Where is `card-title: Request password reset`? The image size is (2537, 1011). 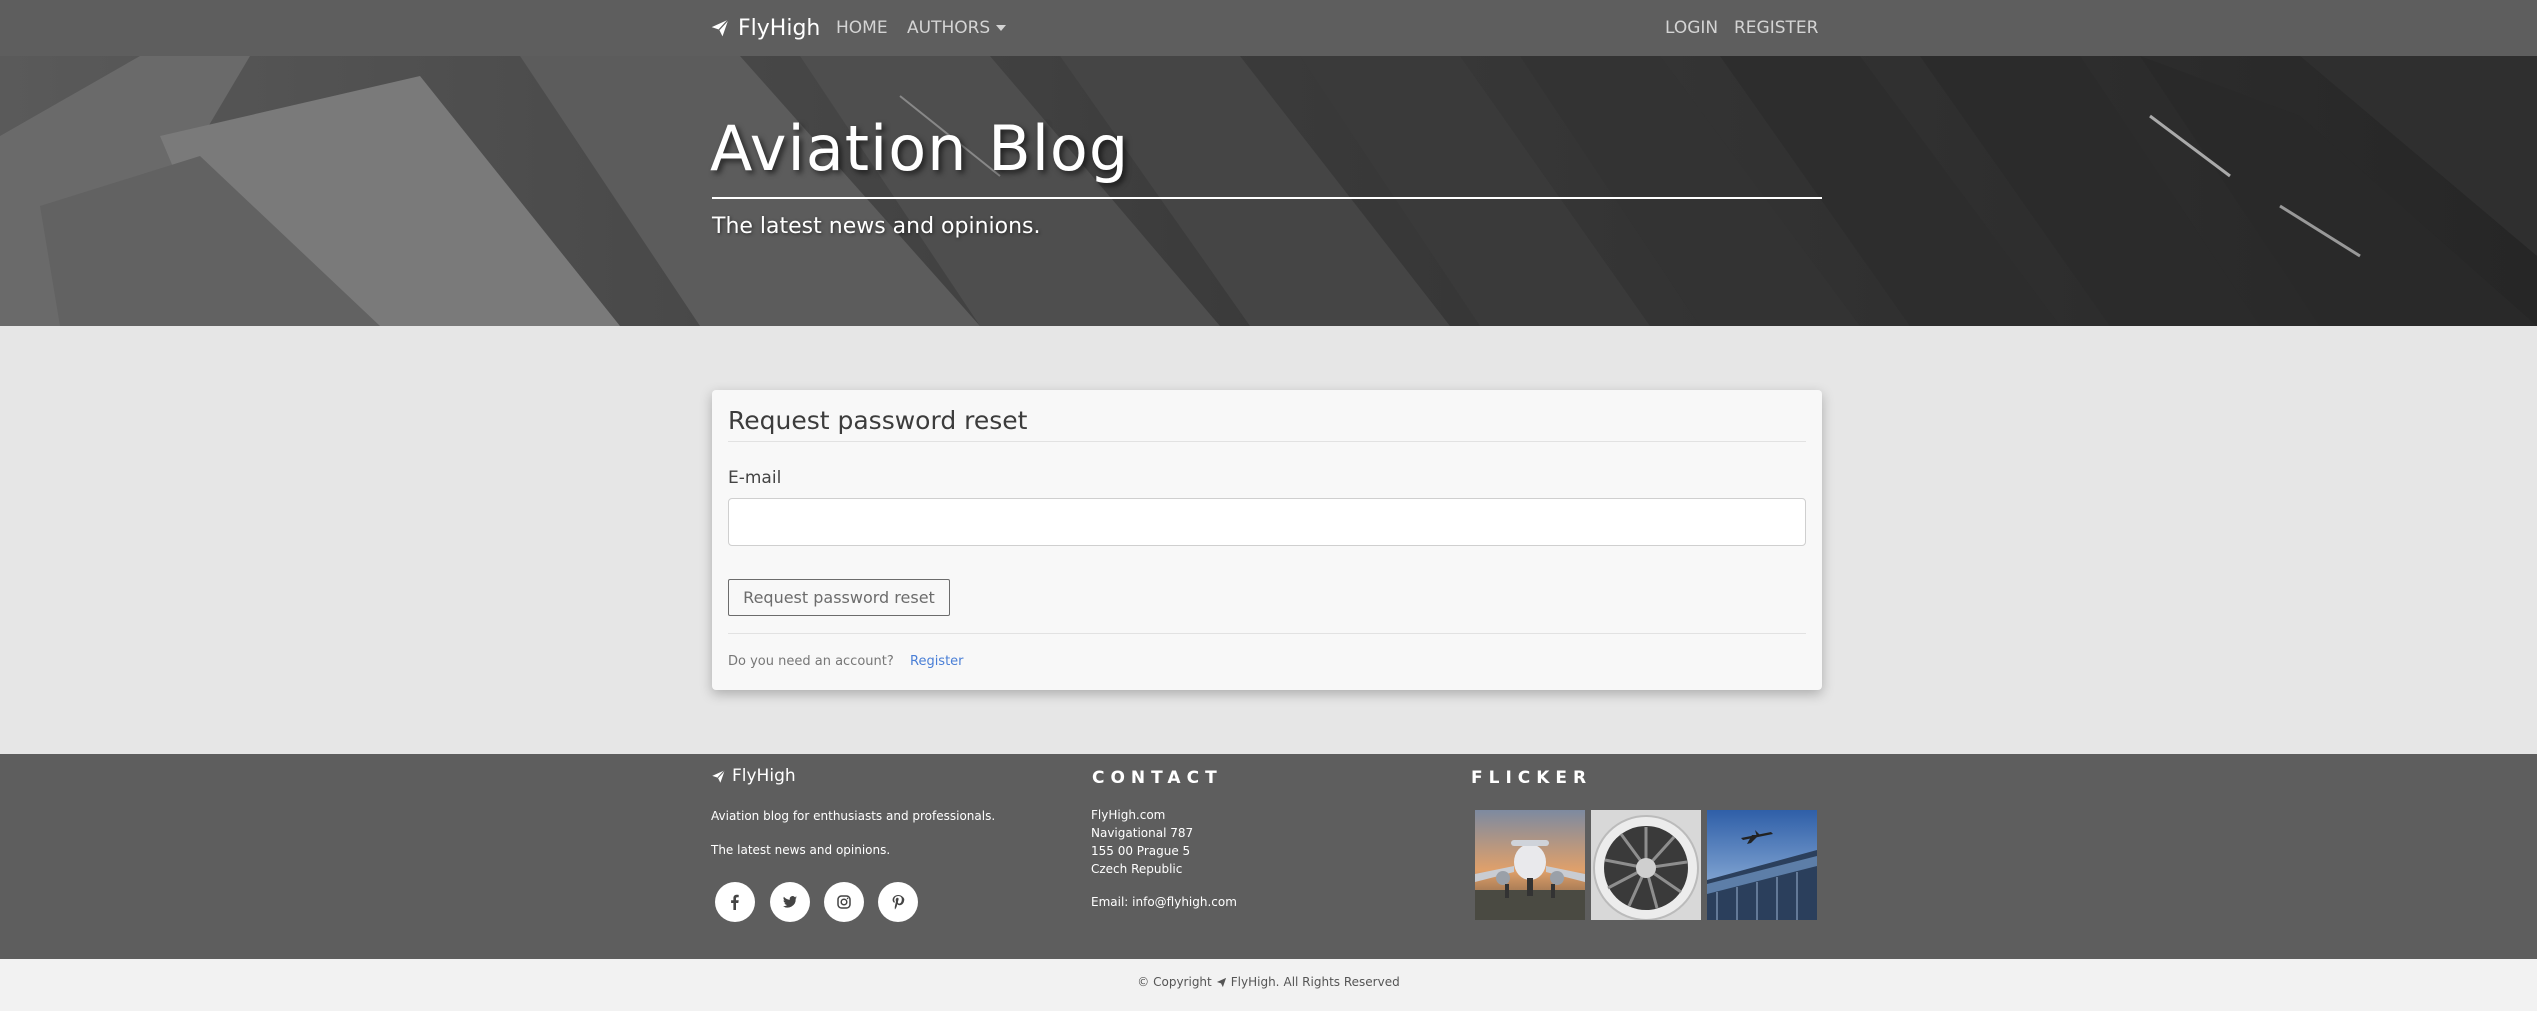 card-title: Request password reset is located at coordinates (878, 420).